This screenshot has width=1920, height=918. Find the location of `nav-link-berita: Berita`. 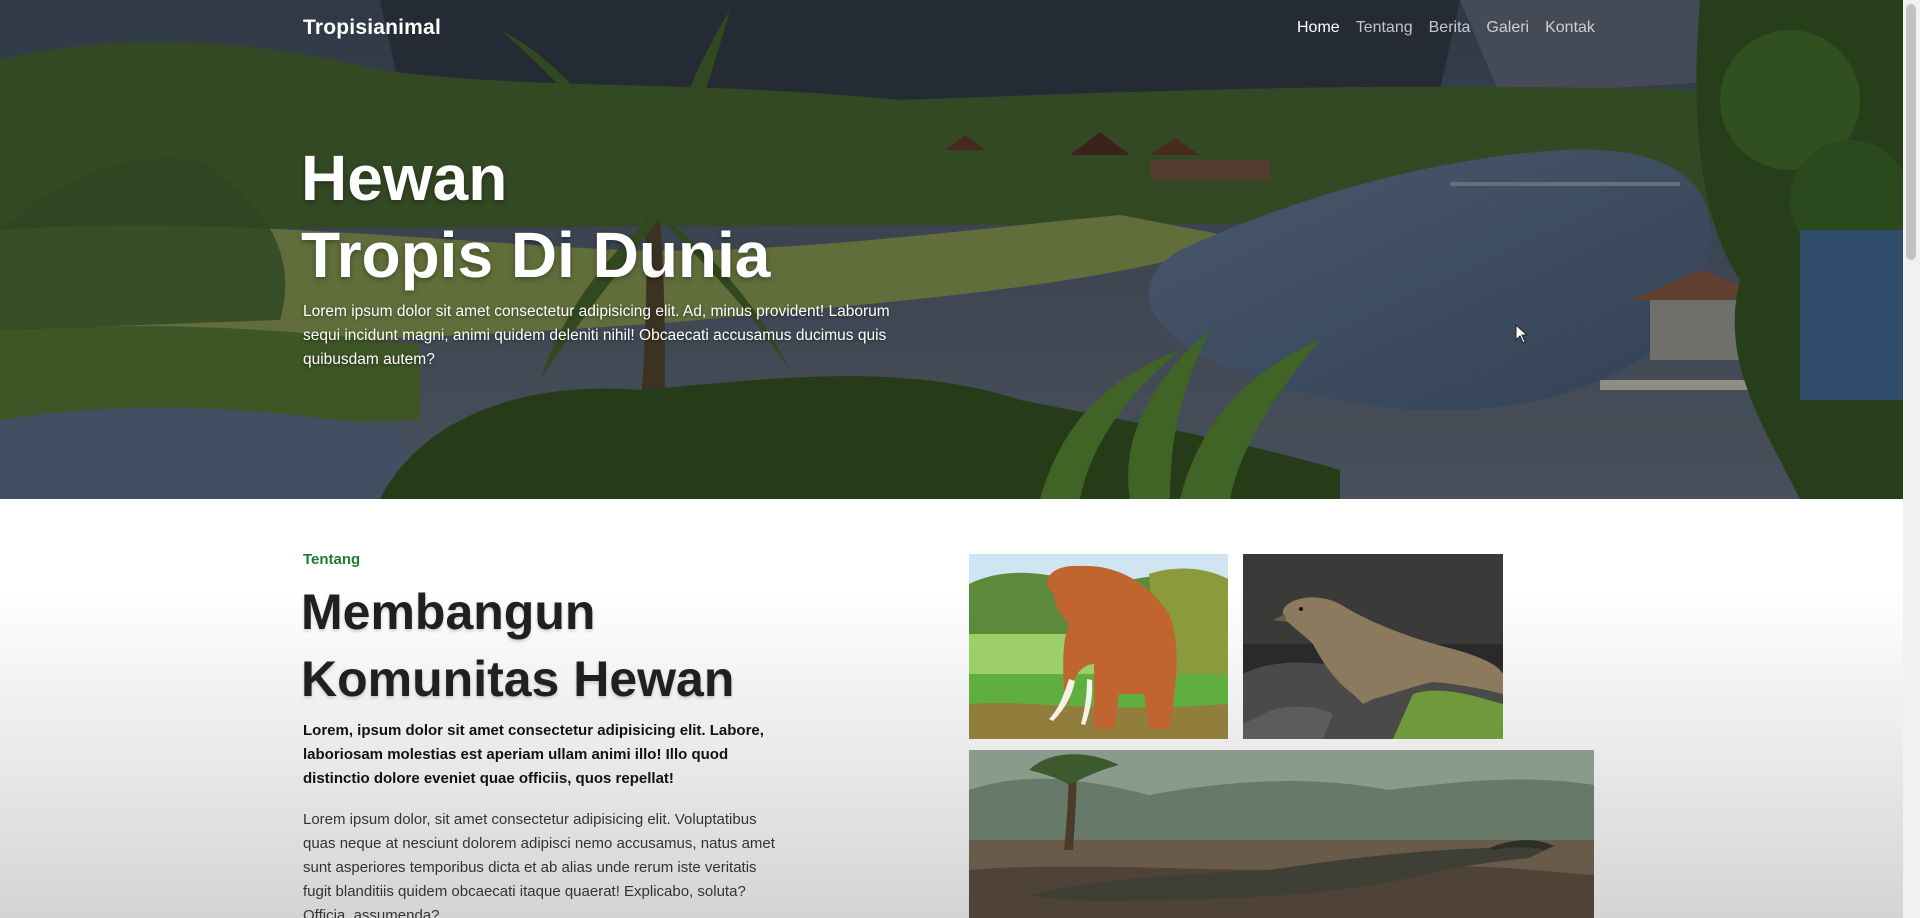

nav-link-berita: Berita is located at coordinates (1450, 28).